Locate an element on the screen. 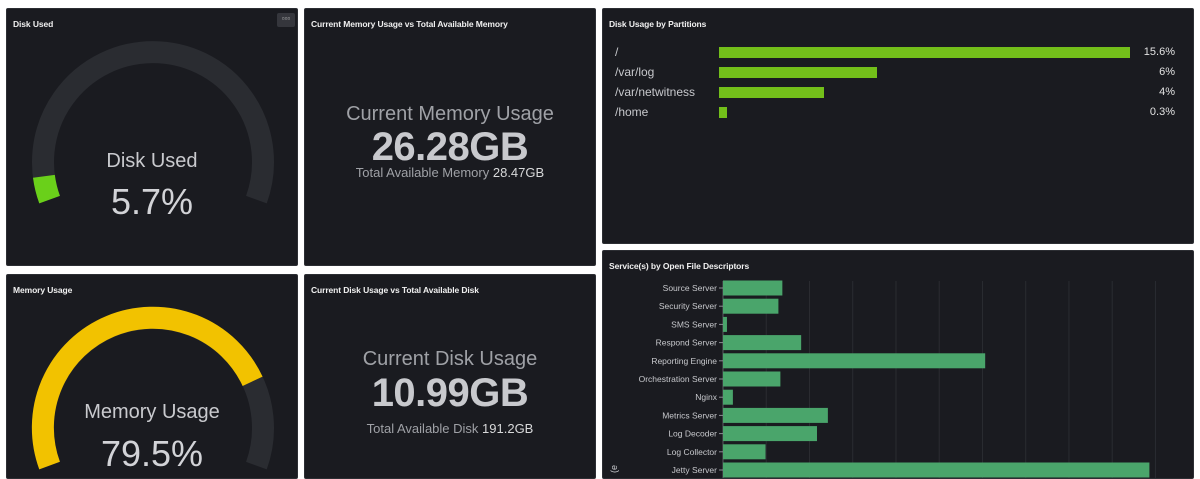 The image size is (1200, 479). gauge-value: 5.7% is located at coordinates (152, 201).